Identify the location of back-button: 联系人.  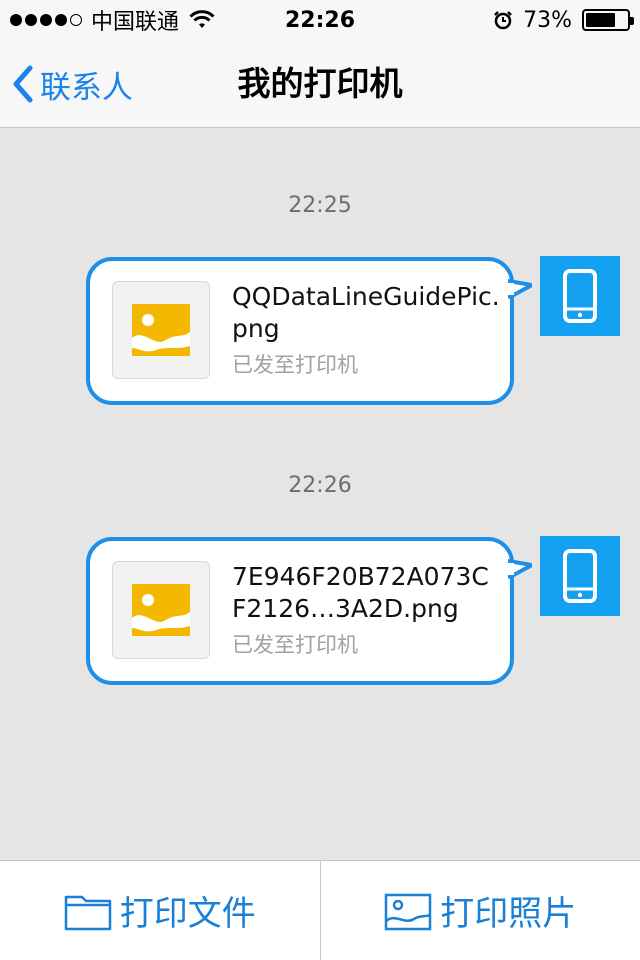
(71, 84).